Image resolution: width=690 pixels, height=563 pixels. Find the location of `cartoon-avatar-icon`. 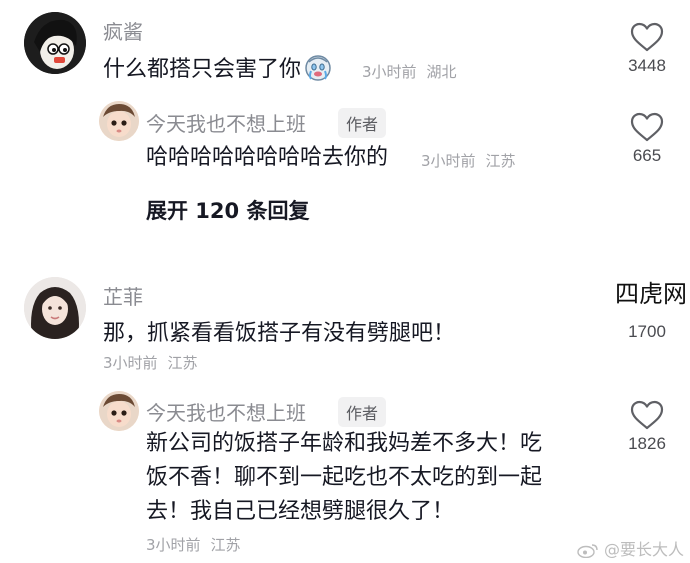

cartoon-avatar-icon is located at coordinates (55, 43).